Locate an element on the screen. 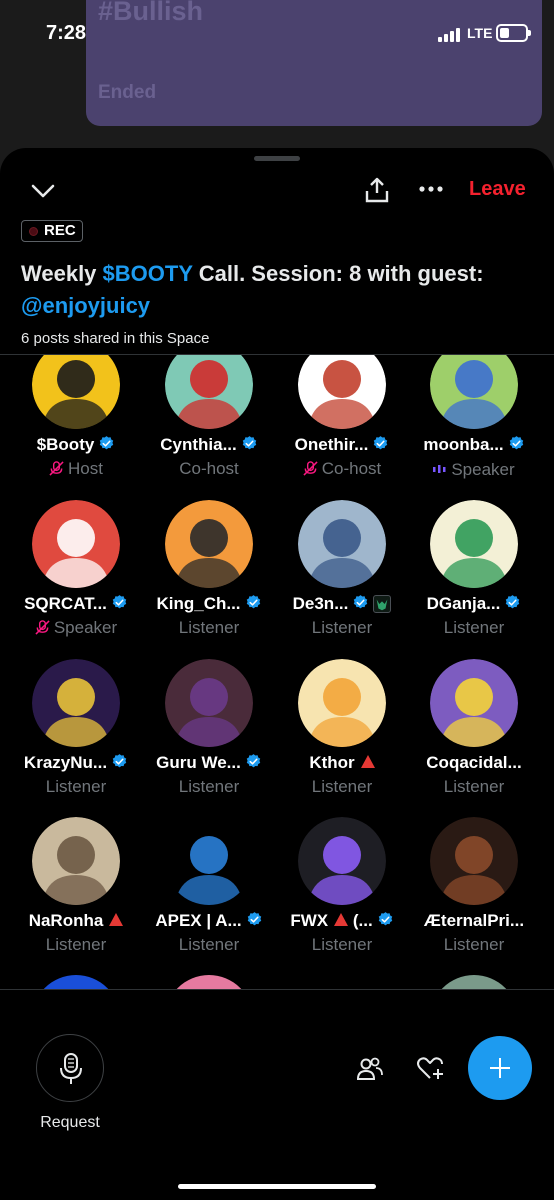 Image resolution: width=554 pixels, height=1200 pixels. participant-name: NaRonha is located at coordinates (76, 921).